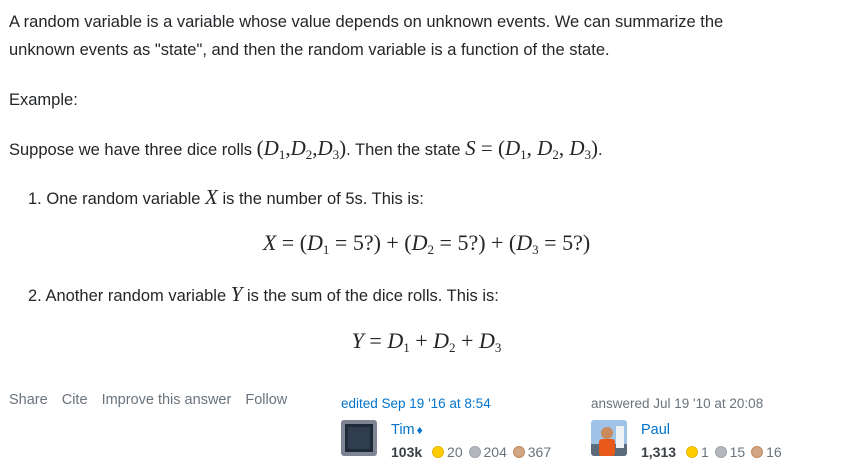  What do you see at coordinates (211, 197) in the screenshot?
I see `variable-x: X` at bounding box center [211, 197].